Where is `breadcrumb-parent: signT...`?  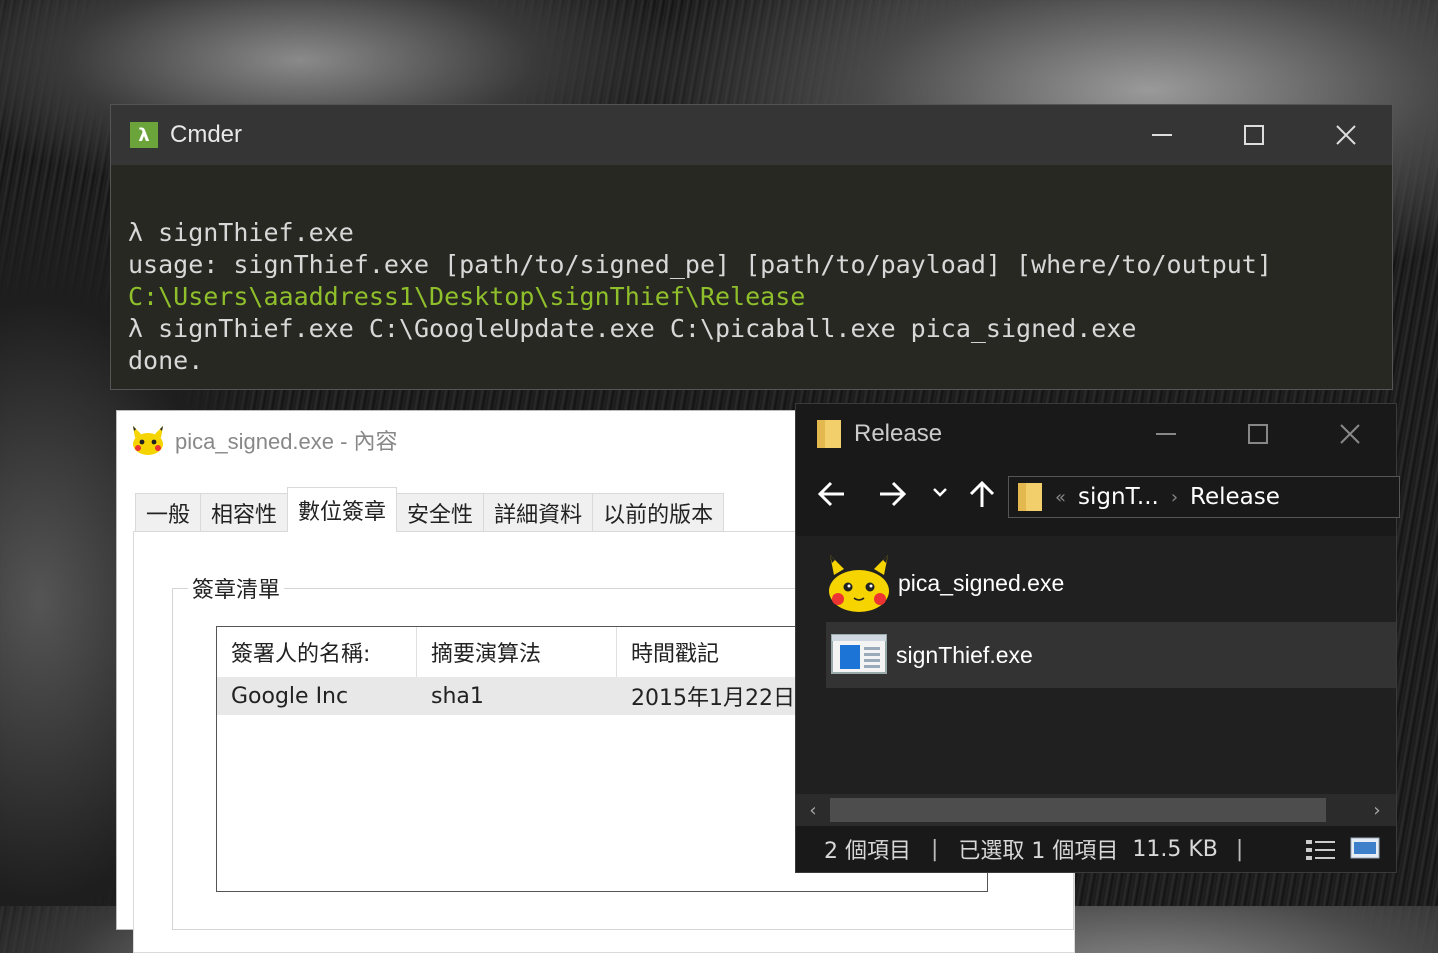
breadcrumb-parent: signT... is located at coordinates (1118, 497).